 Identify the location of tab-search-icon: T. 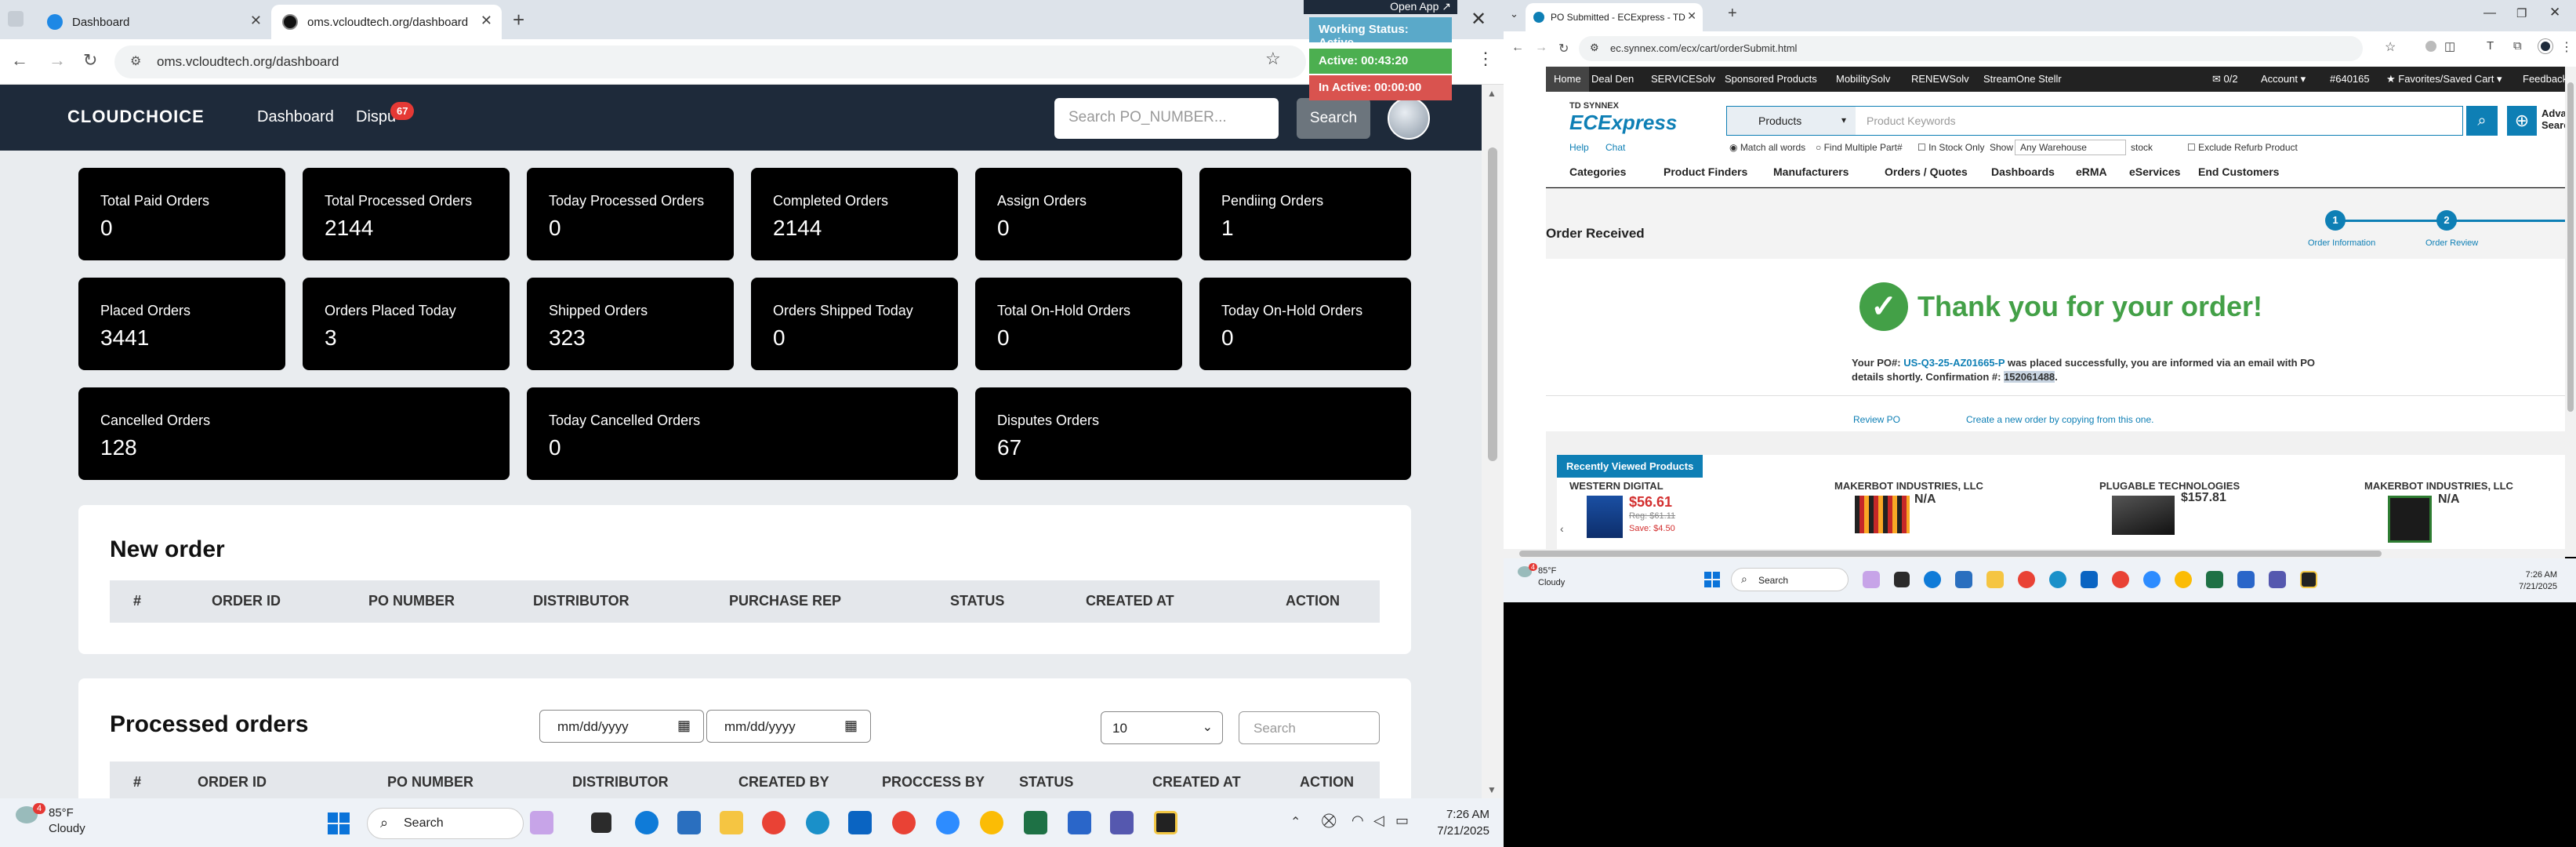
(2490, 46).